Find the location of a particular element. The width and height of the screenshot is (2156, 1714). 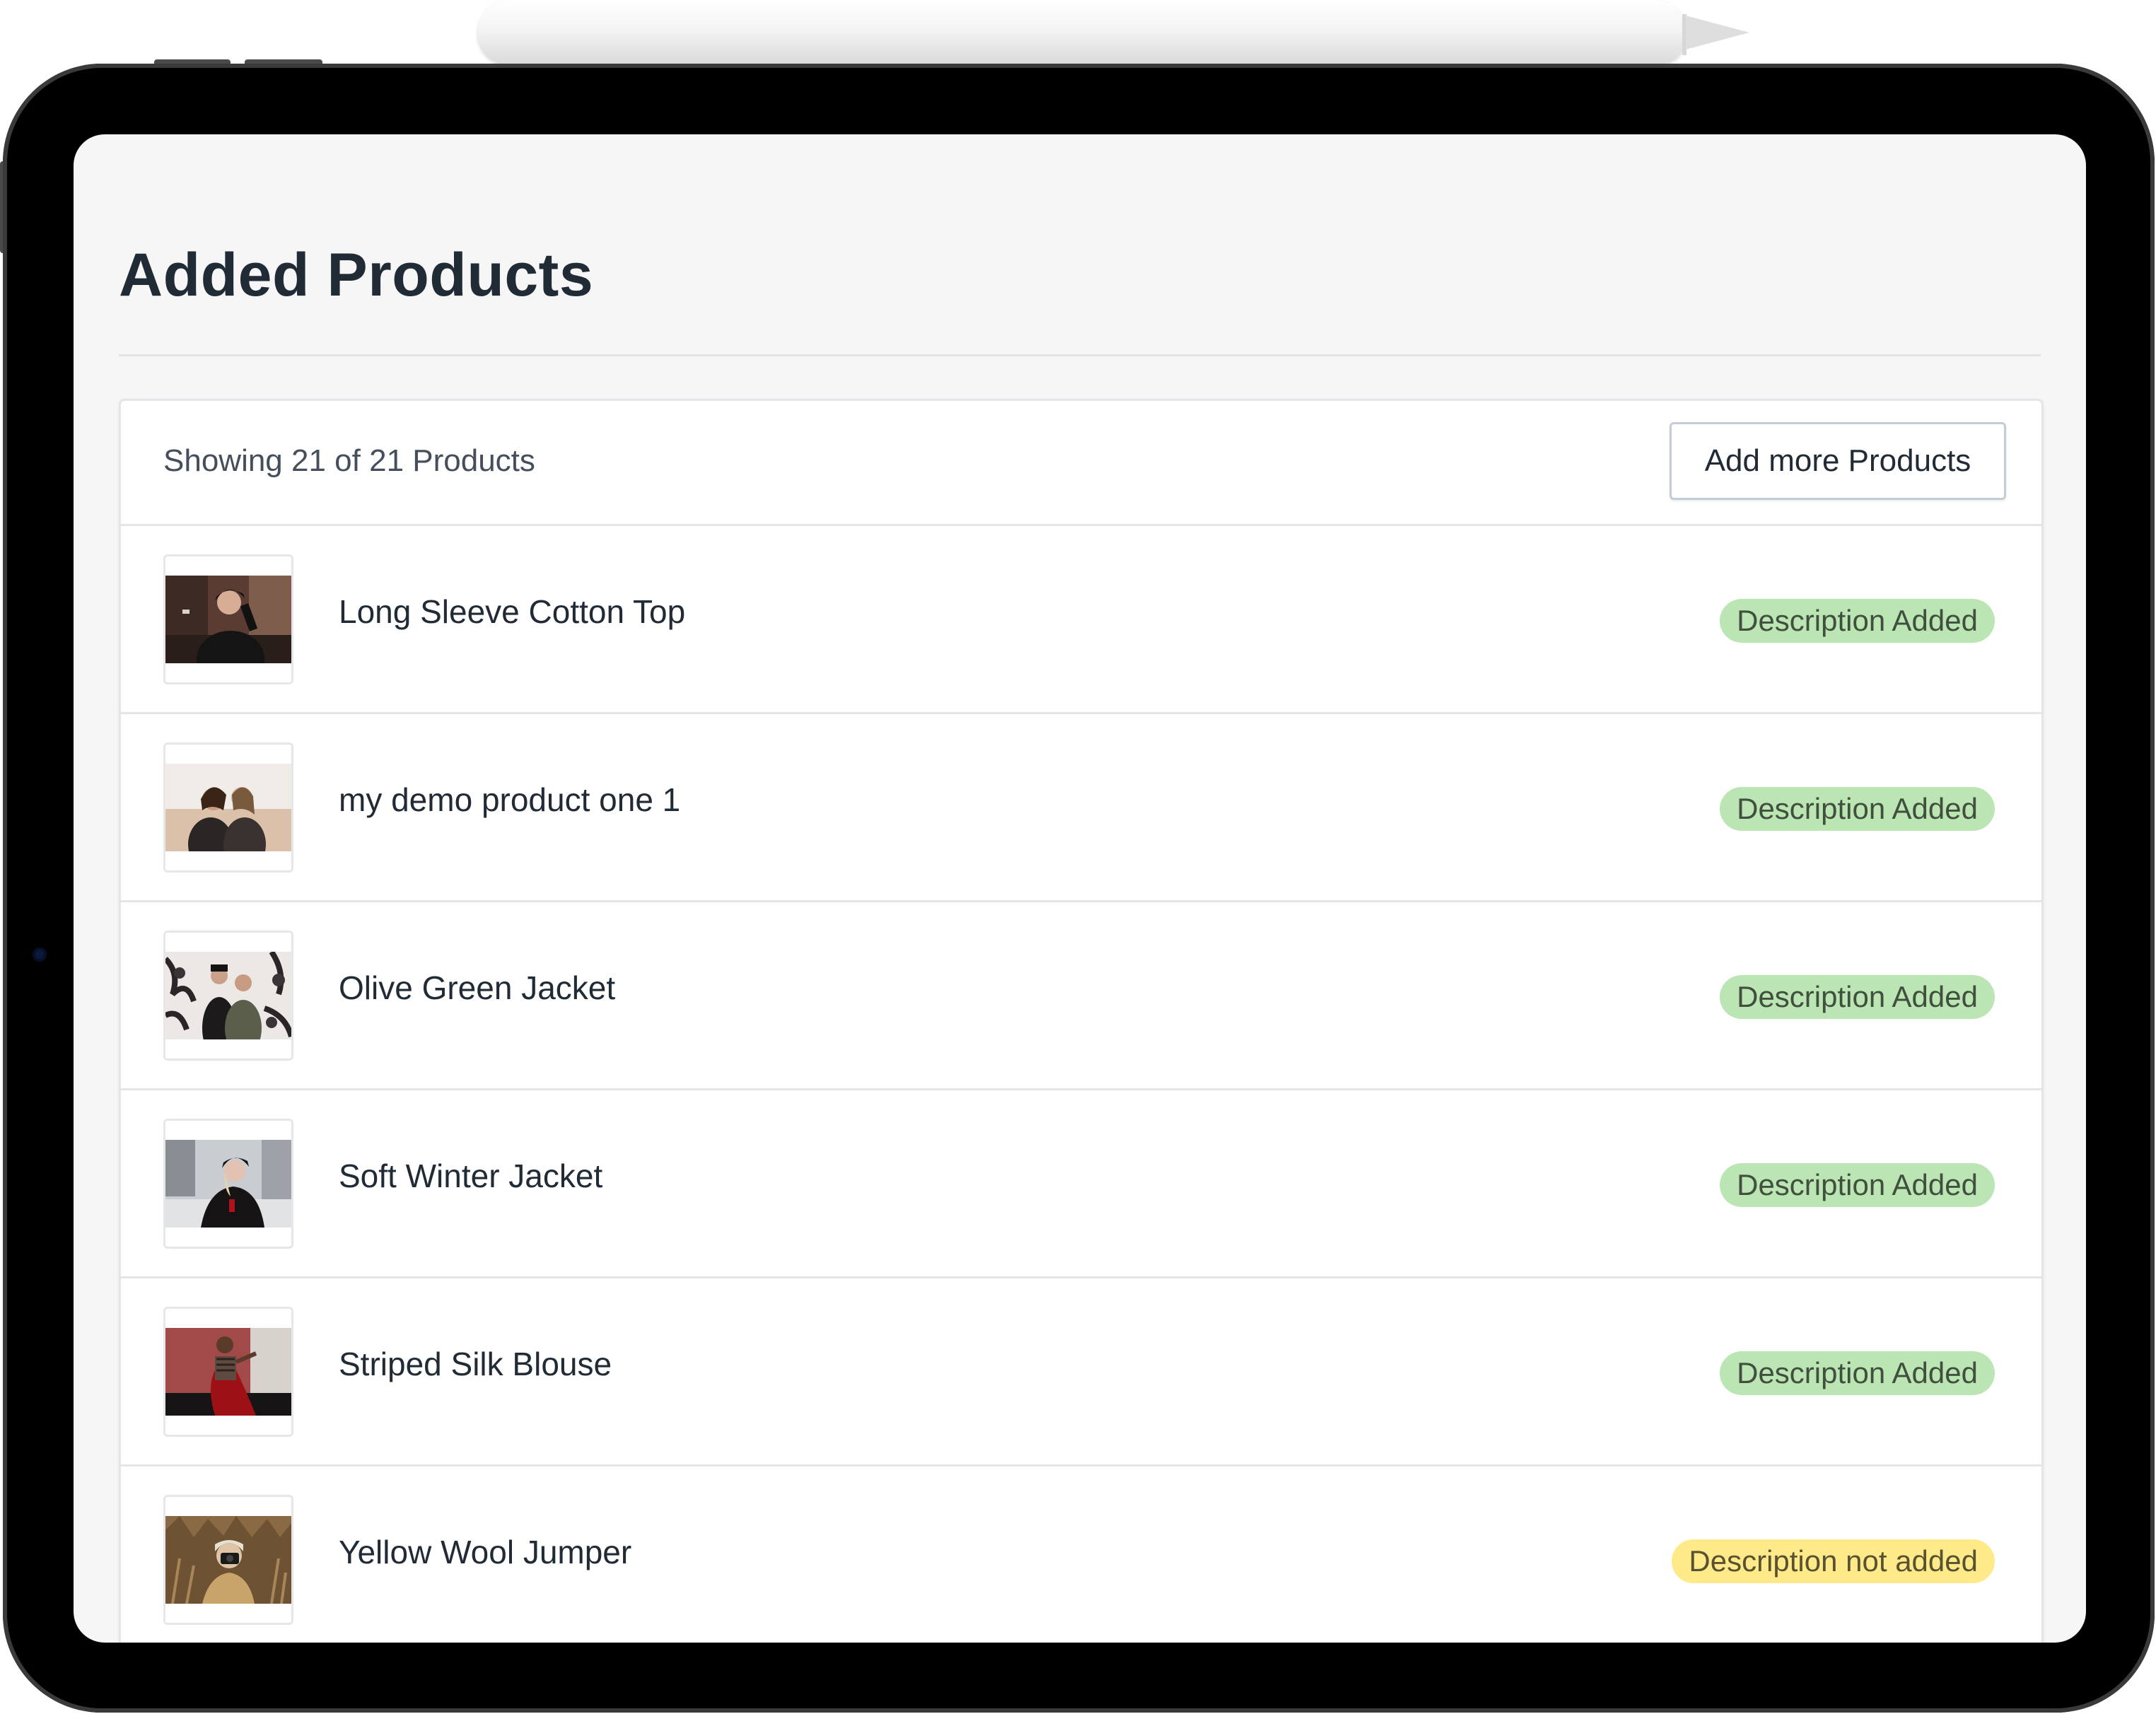

product-row: my demo product one 1 Description Added is located at coordinates (1081, 808).